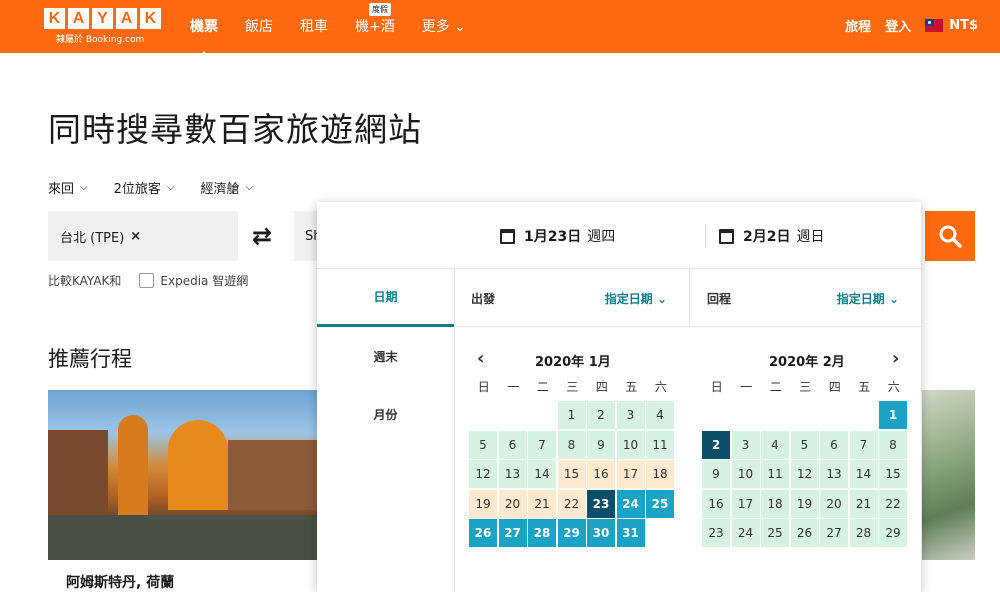 This screenshot has height=592, width=1000. What do you see at coordinates (934, 25) in the screenshot?
I see `taiwan-flag-icon` at bounding box center [934, 25].